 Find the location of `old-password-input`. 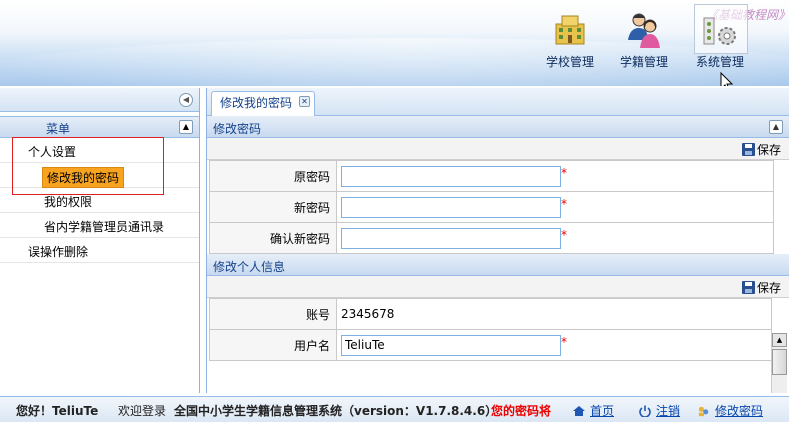

old-password-input is located at coordinates (451, 176).